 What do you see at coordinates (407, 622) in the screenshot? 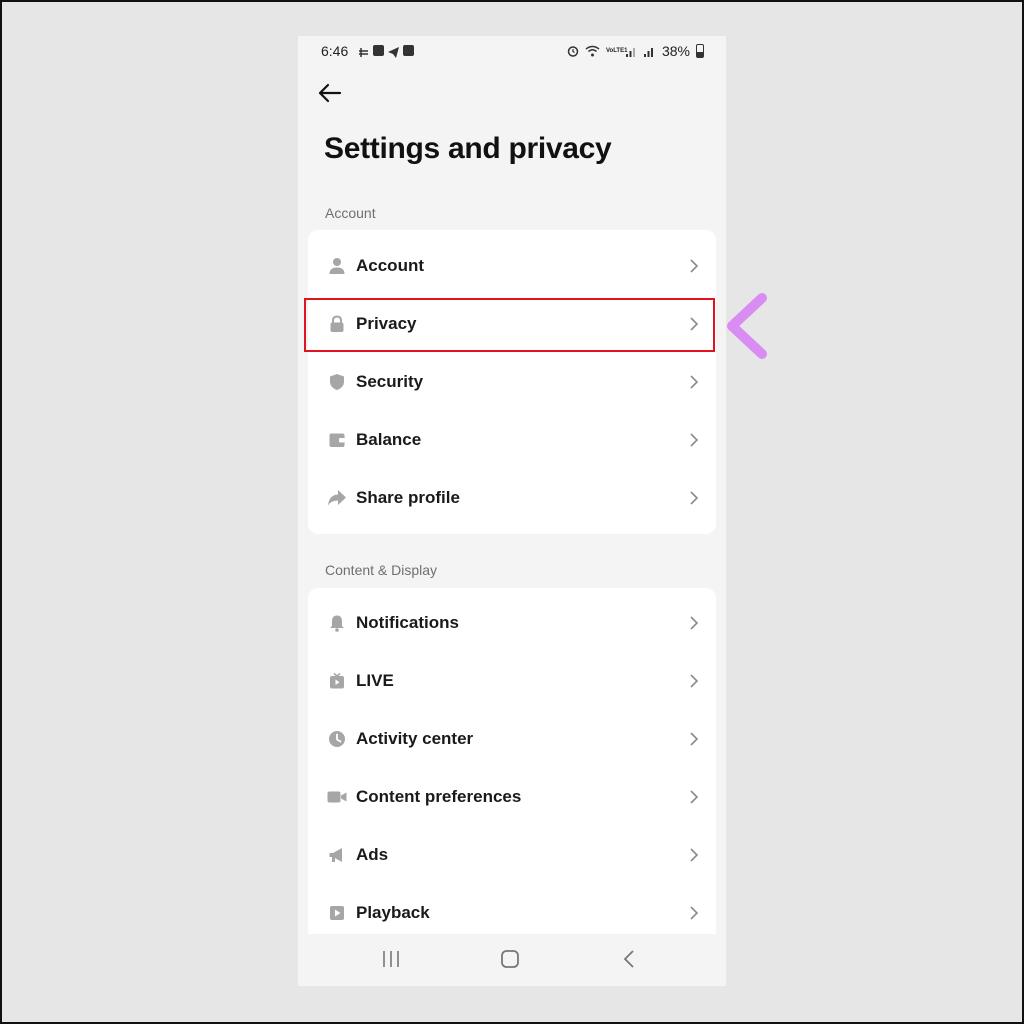
I see `row-label: Notifications` at bounding box center [407, 622].